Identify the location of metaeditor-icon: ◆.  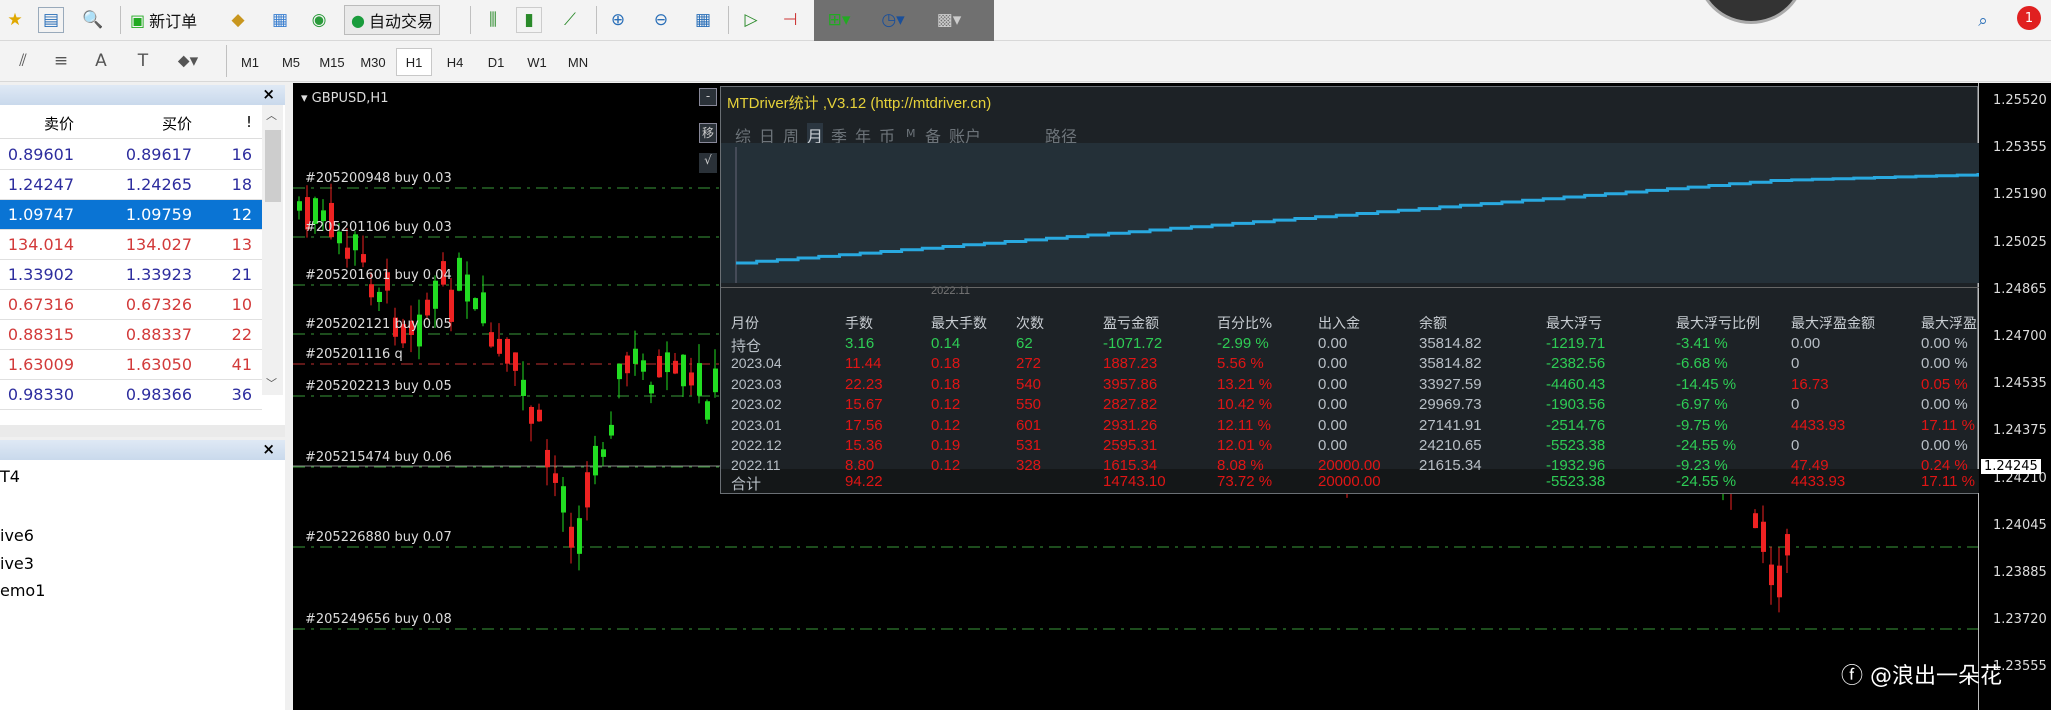
(238, 20).